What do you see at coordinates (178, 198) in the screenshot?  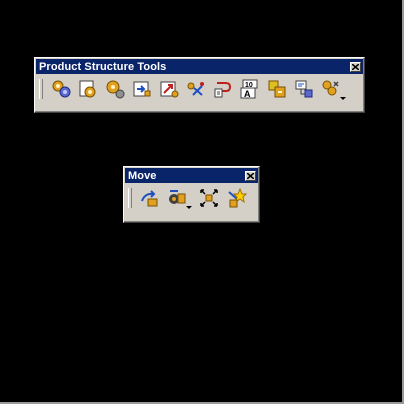 I see `snap-icon` at bounding box center [178, 198].